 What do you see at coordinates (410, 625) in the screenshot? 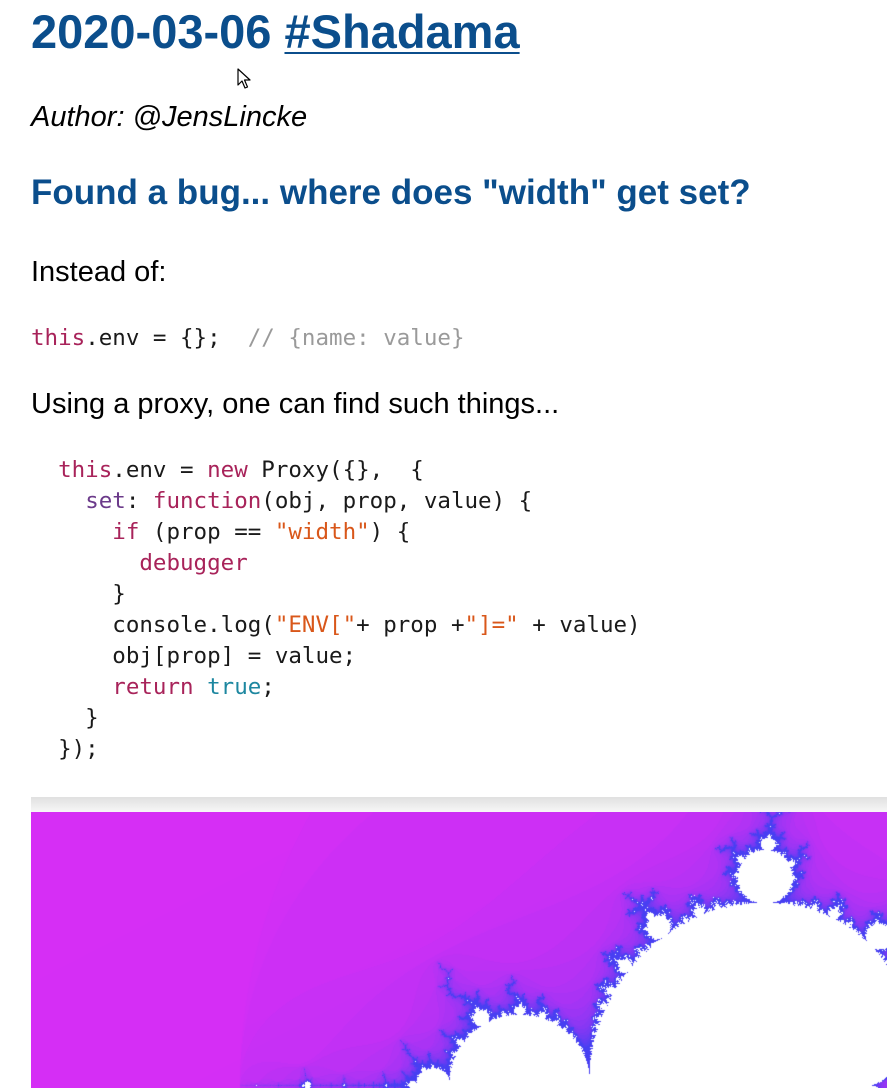
I see `code-text: + prop +` at bounding box center [410, 625].